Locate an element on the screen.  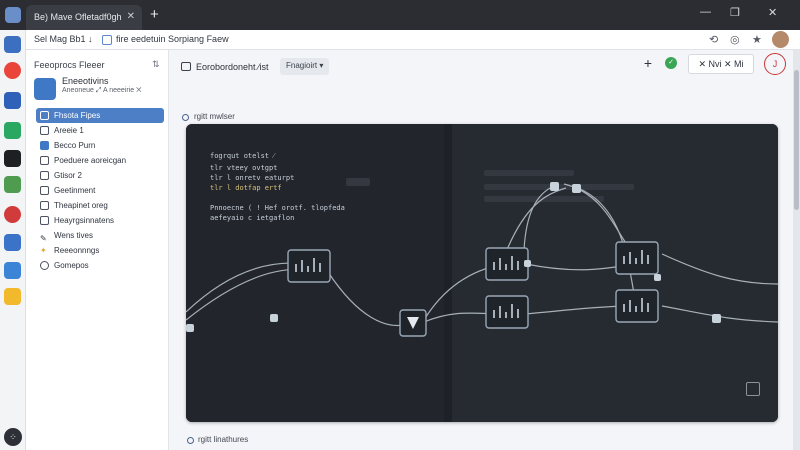
sidebar-header: Feeoprocs Fleeer is located at coordinates (69, 65).